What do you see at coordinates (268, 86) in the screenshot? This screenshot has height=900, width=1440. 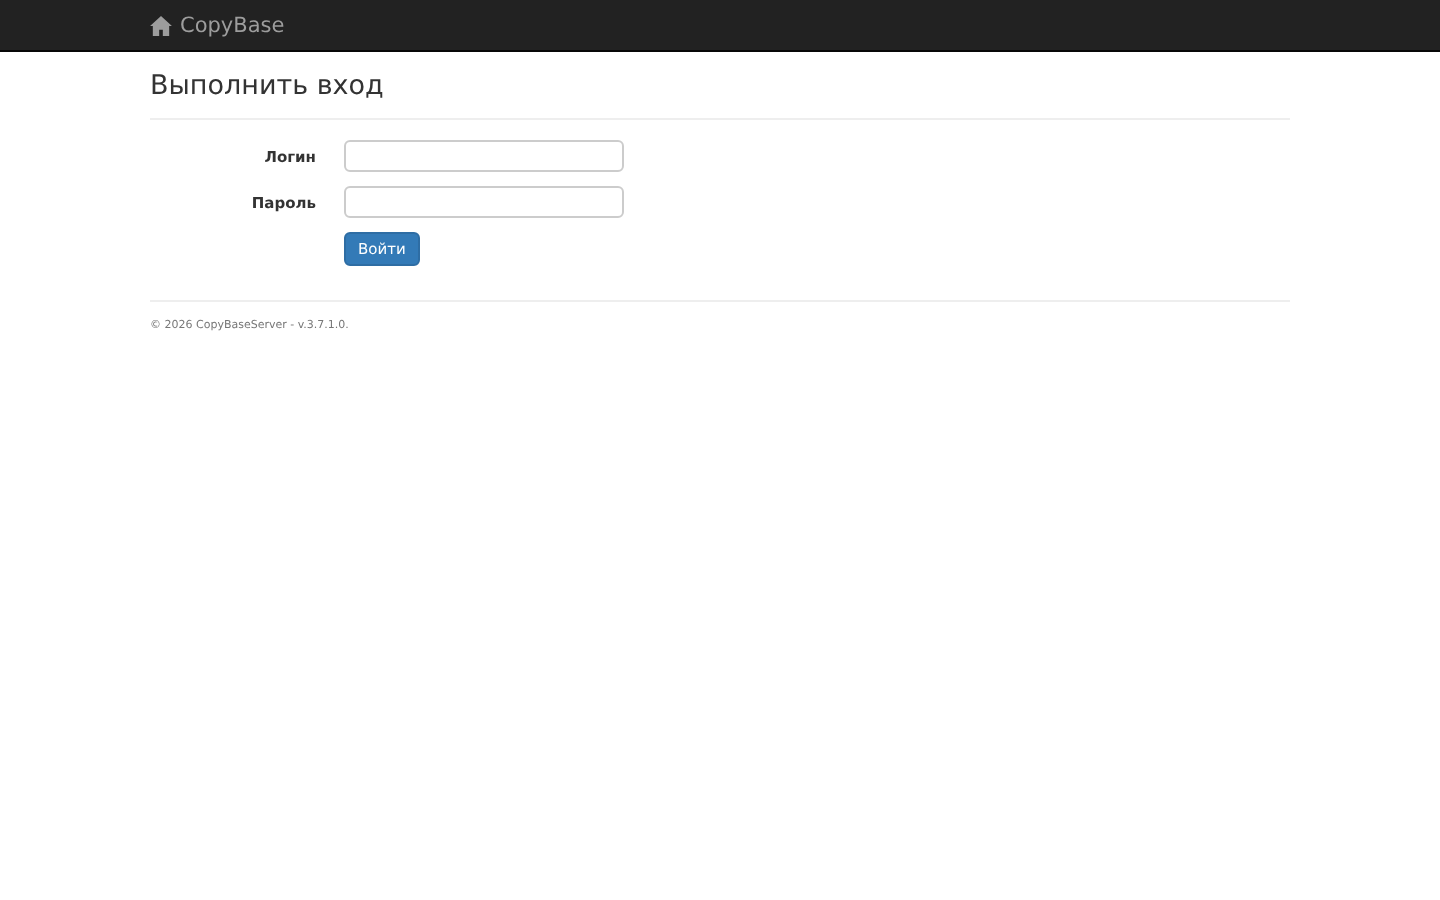 I see `page-title: Выполнить вход` at bounding box center [268, 86].